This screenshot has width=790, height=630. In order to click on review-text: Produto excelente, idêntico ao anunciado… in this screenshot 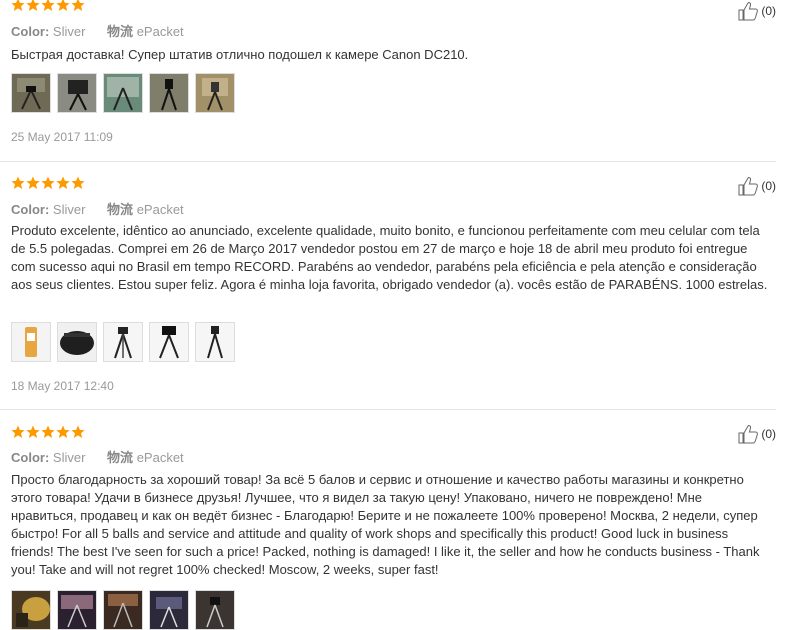, I will do `click(389, 257)`.